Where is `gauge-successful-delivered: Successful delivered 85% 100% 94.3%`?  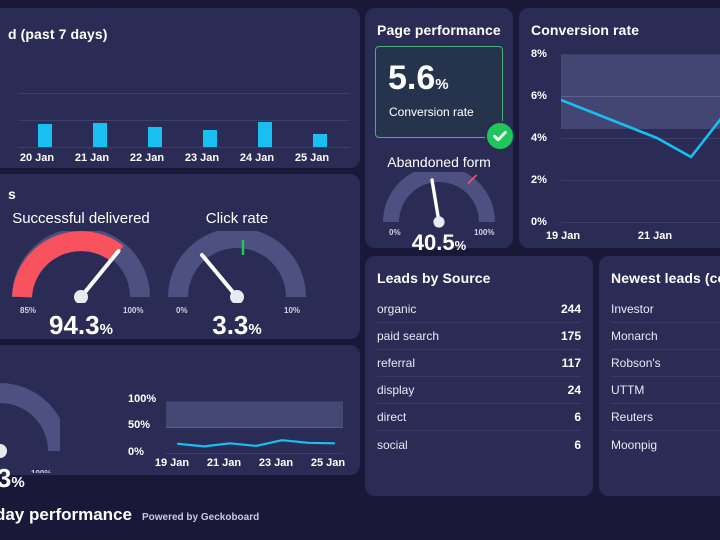 gauge-successful-delivered: Successful delivered 85% 100% 94.3% is located at coordinates (81, 275).